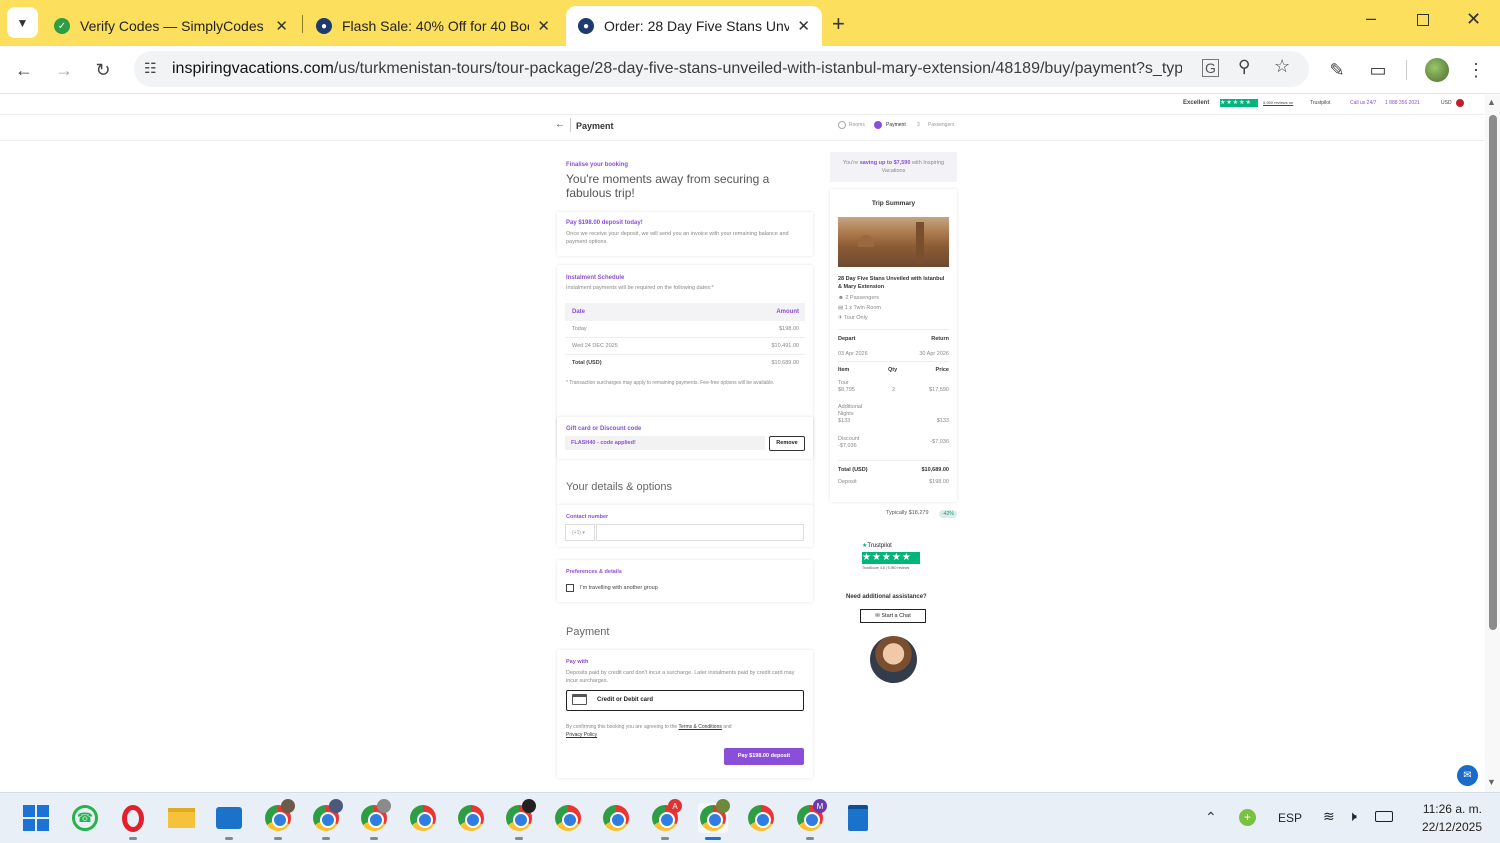  Describe the element at coordinates (893, 242) in the screenshot. I see `trip-image` at that location.